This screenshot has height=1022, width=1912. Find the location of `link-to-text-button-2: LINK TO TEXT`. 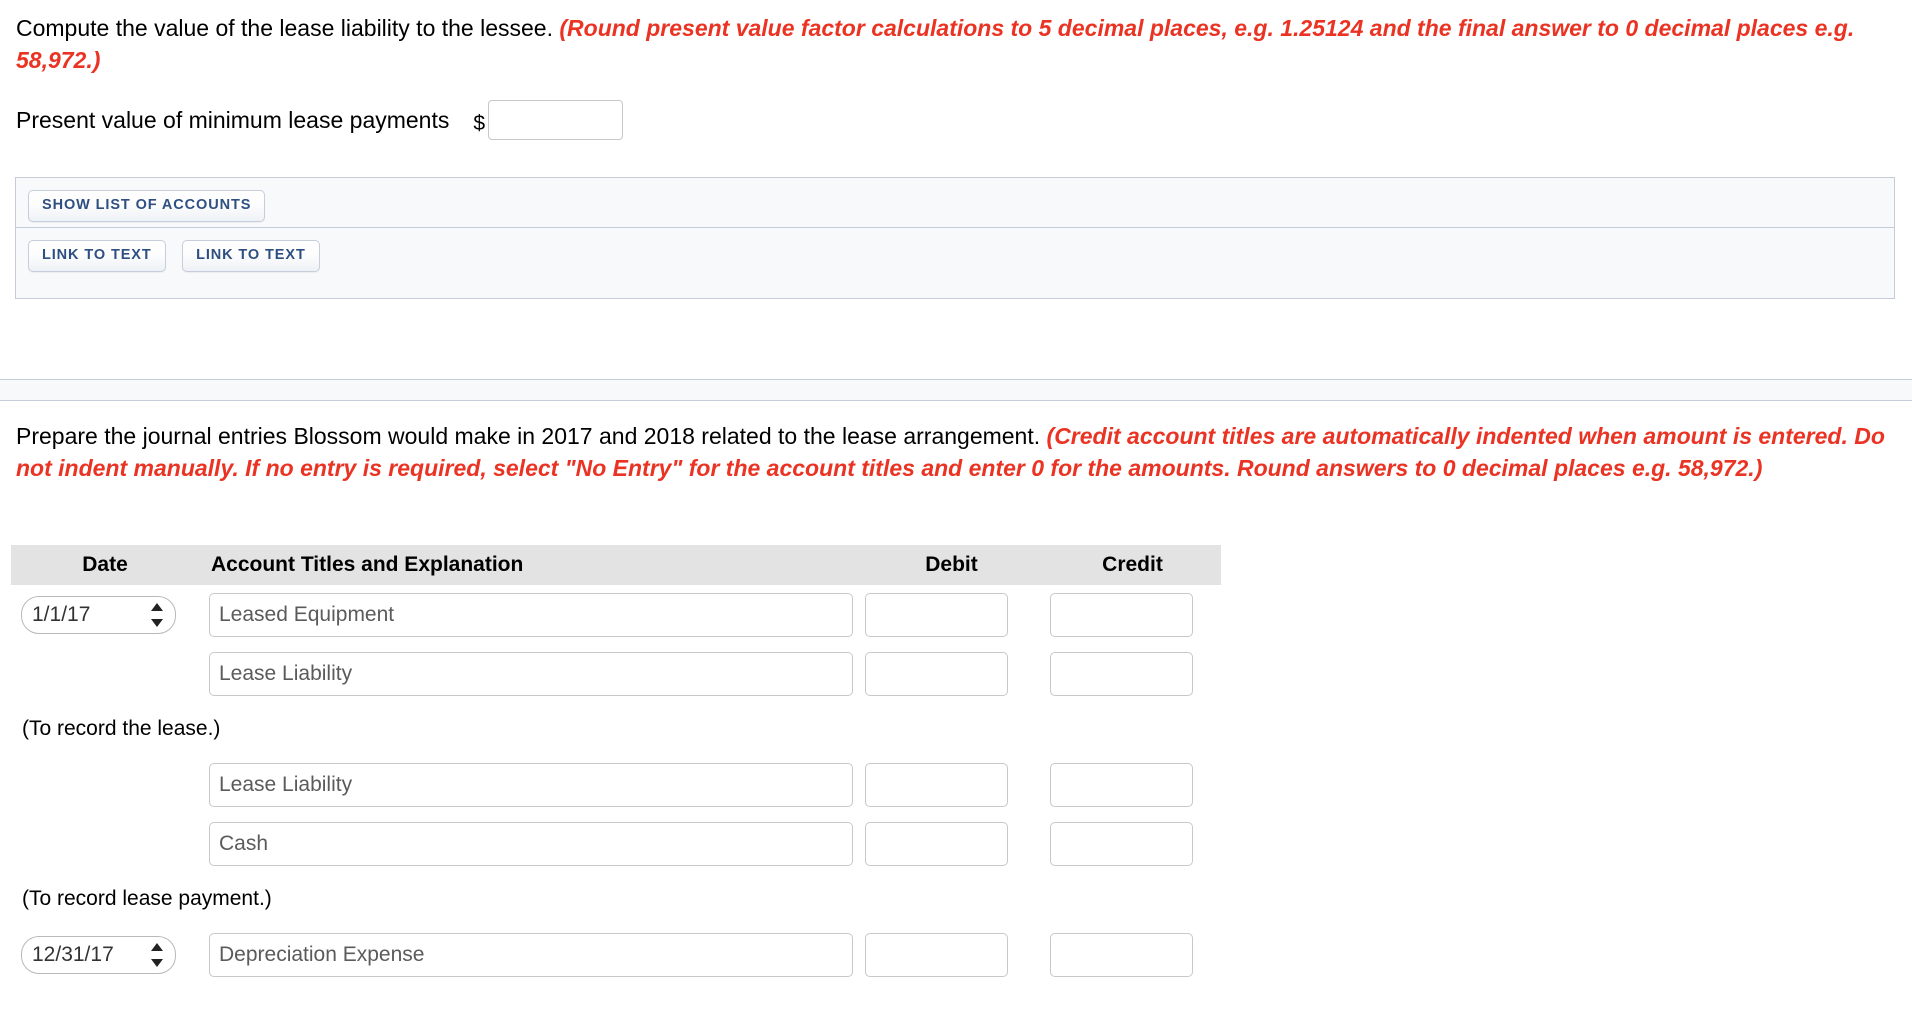

link-to-text-button-2: LINK TO TEXT is located at coordinates (251, 256).